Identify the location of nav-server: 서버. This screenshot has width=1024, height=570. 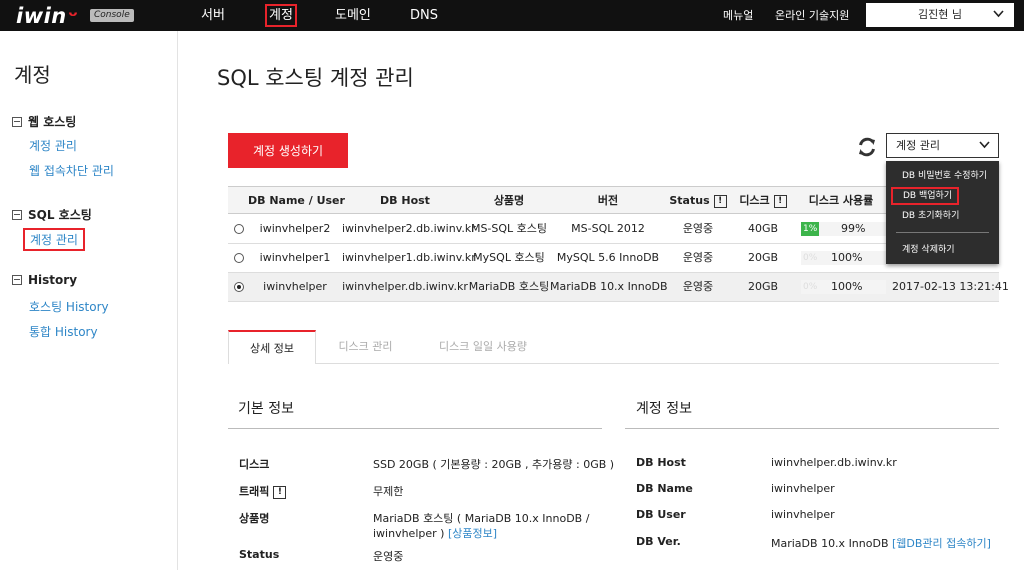
(213, 15).